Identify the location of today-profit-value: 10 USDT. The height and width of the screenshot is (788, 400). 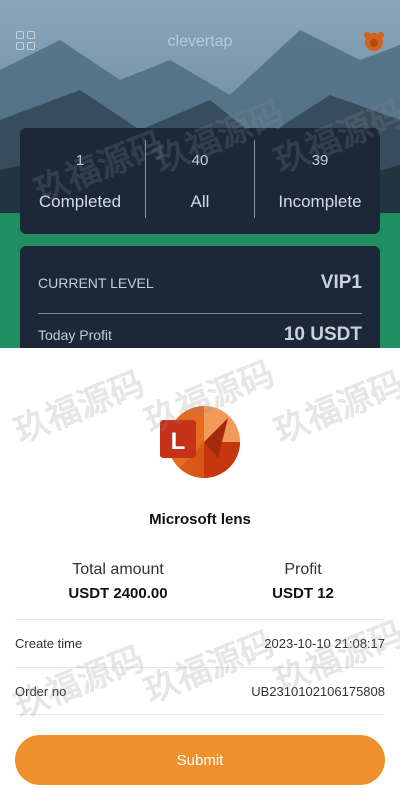
(322, 334).